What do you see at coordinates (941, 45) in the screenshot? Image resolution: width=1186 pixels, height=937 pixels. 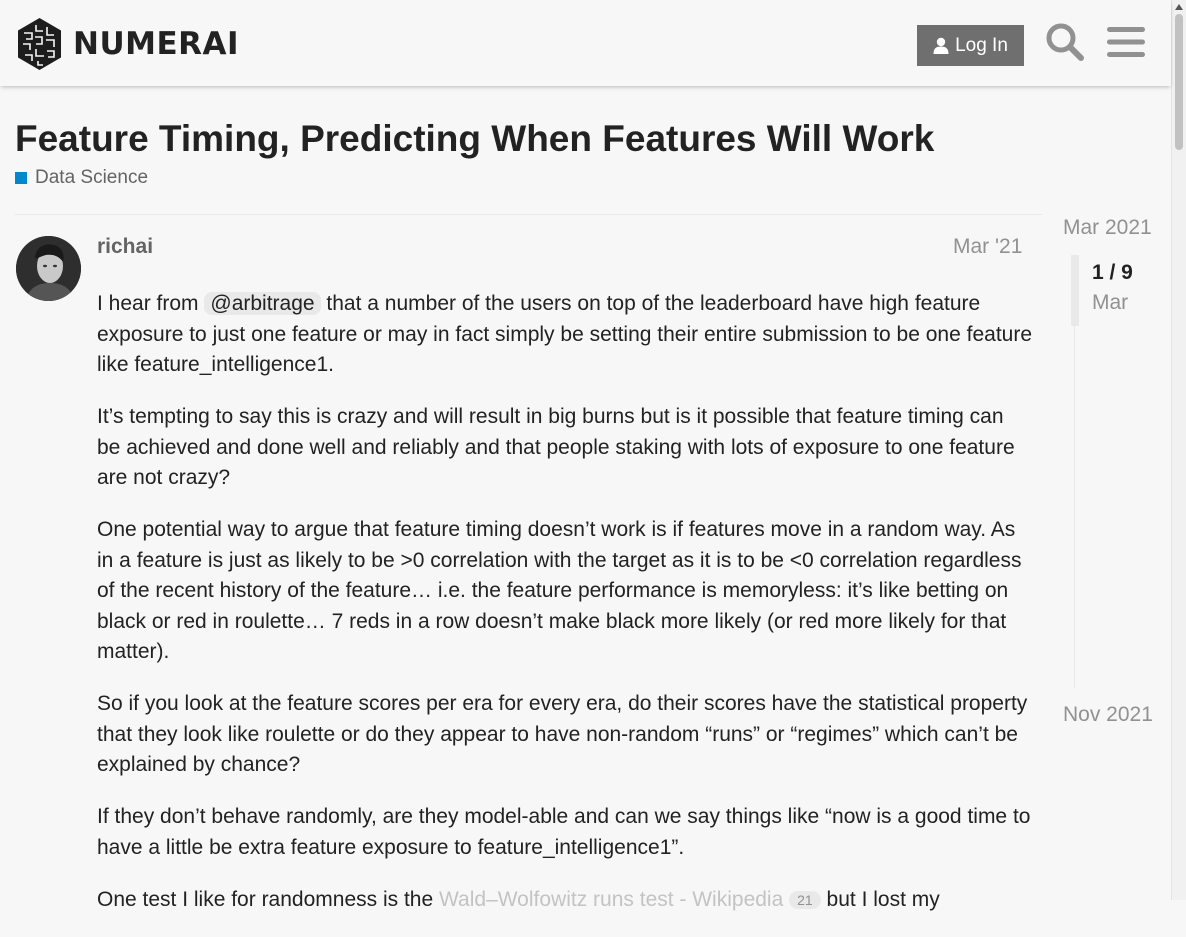 I see `user-icon` at bounding box center [941, 45].